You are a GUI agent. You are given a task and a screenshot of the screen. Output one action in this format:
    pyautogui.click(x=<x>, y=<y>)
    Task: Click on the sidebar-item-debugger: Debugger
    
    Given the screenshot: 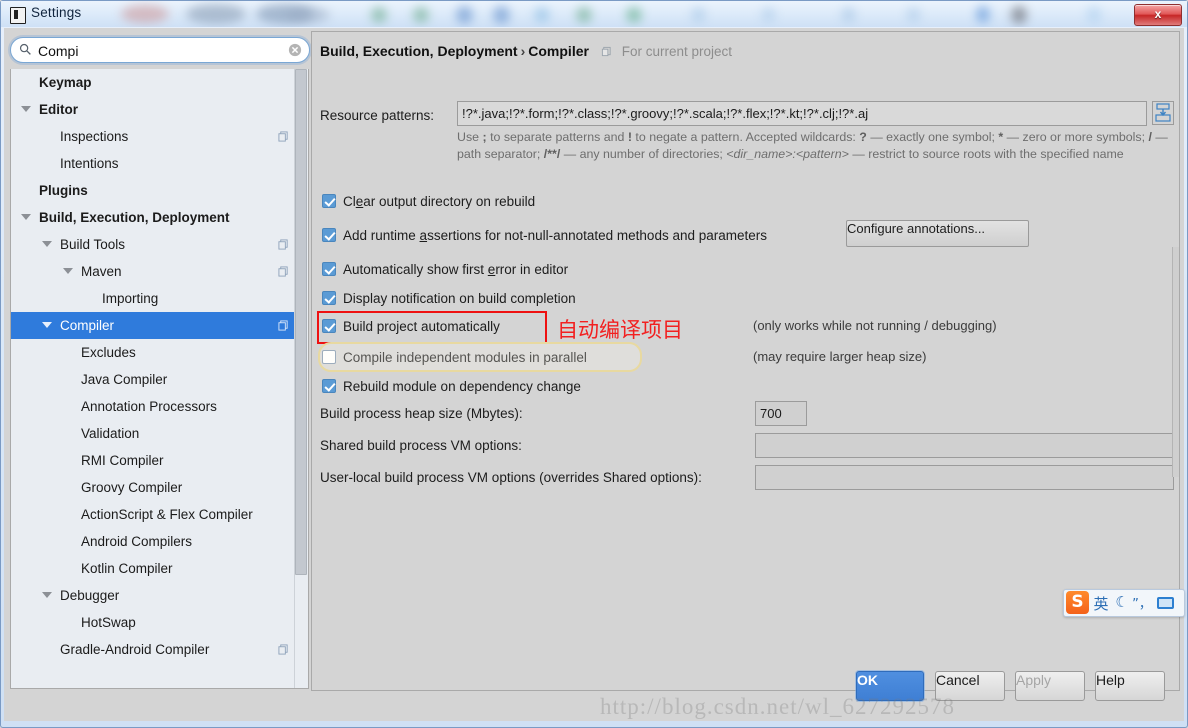 What is the action you would take?
    pyautogui.click(x=154, y=595)
    